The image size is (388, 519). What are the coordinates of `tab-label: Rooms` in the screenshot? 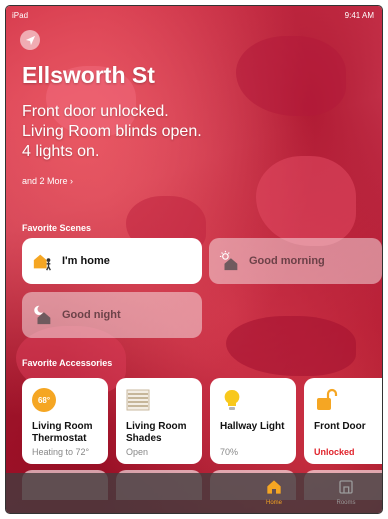 It's located at (346, 503).